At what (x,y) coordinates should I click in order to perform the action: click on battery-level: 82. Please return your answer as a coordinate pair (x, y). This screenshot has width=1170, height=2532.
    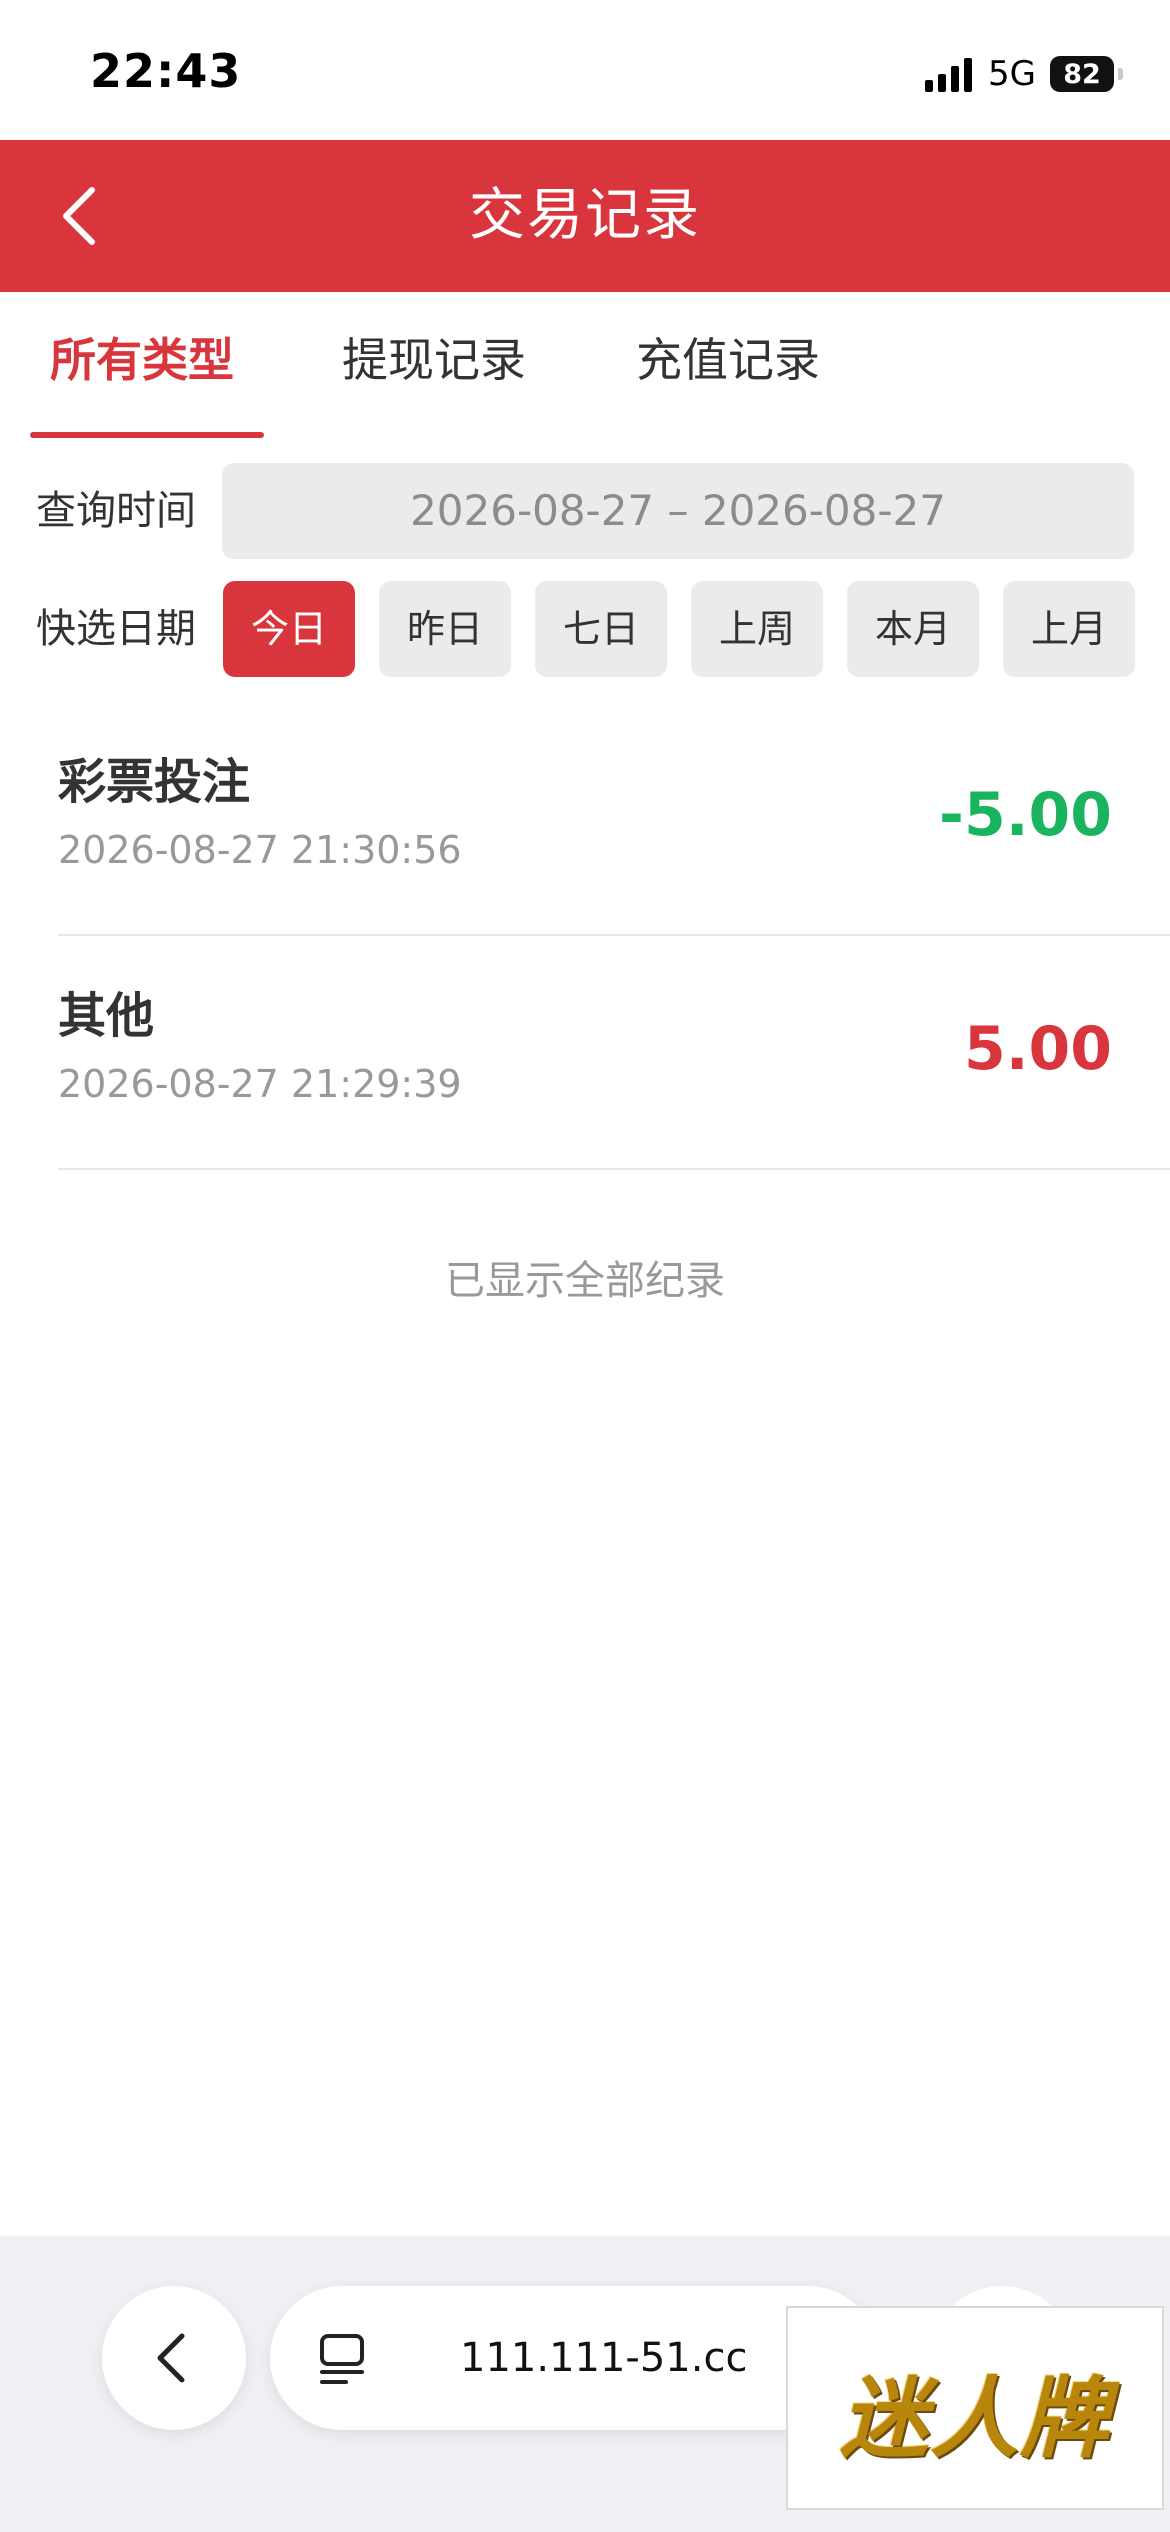
    Looking at the image, I should click on (1082, 74).